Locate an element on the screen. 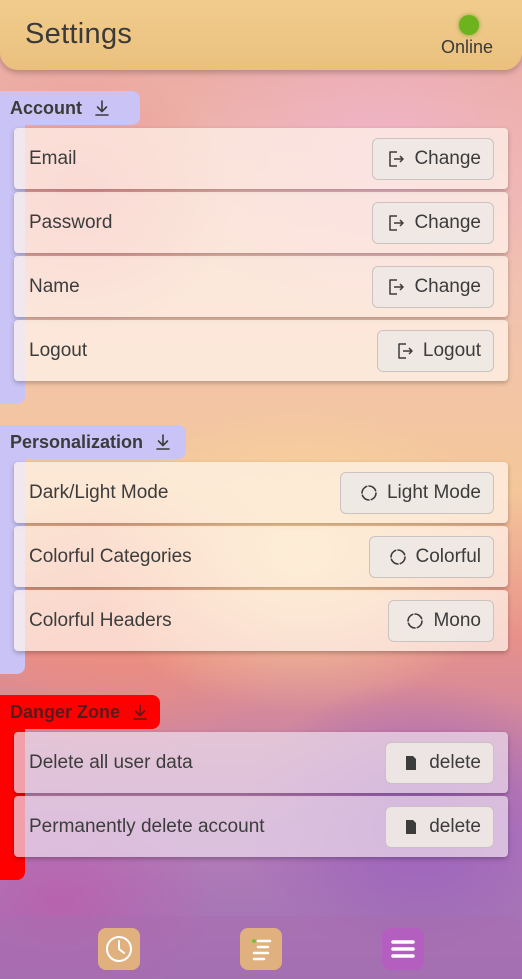 This screenshot has width=522, height=979. bottom-navigation is located at coordinates (261, 947).